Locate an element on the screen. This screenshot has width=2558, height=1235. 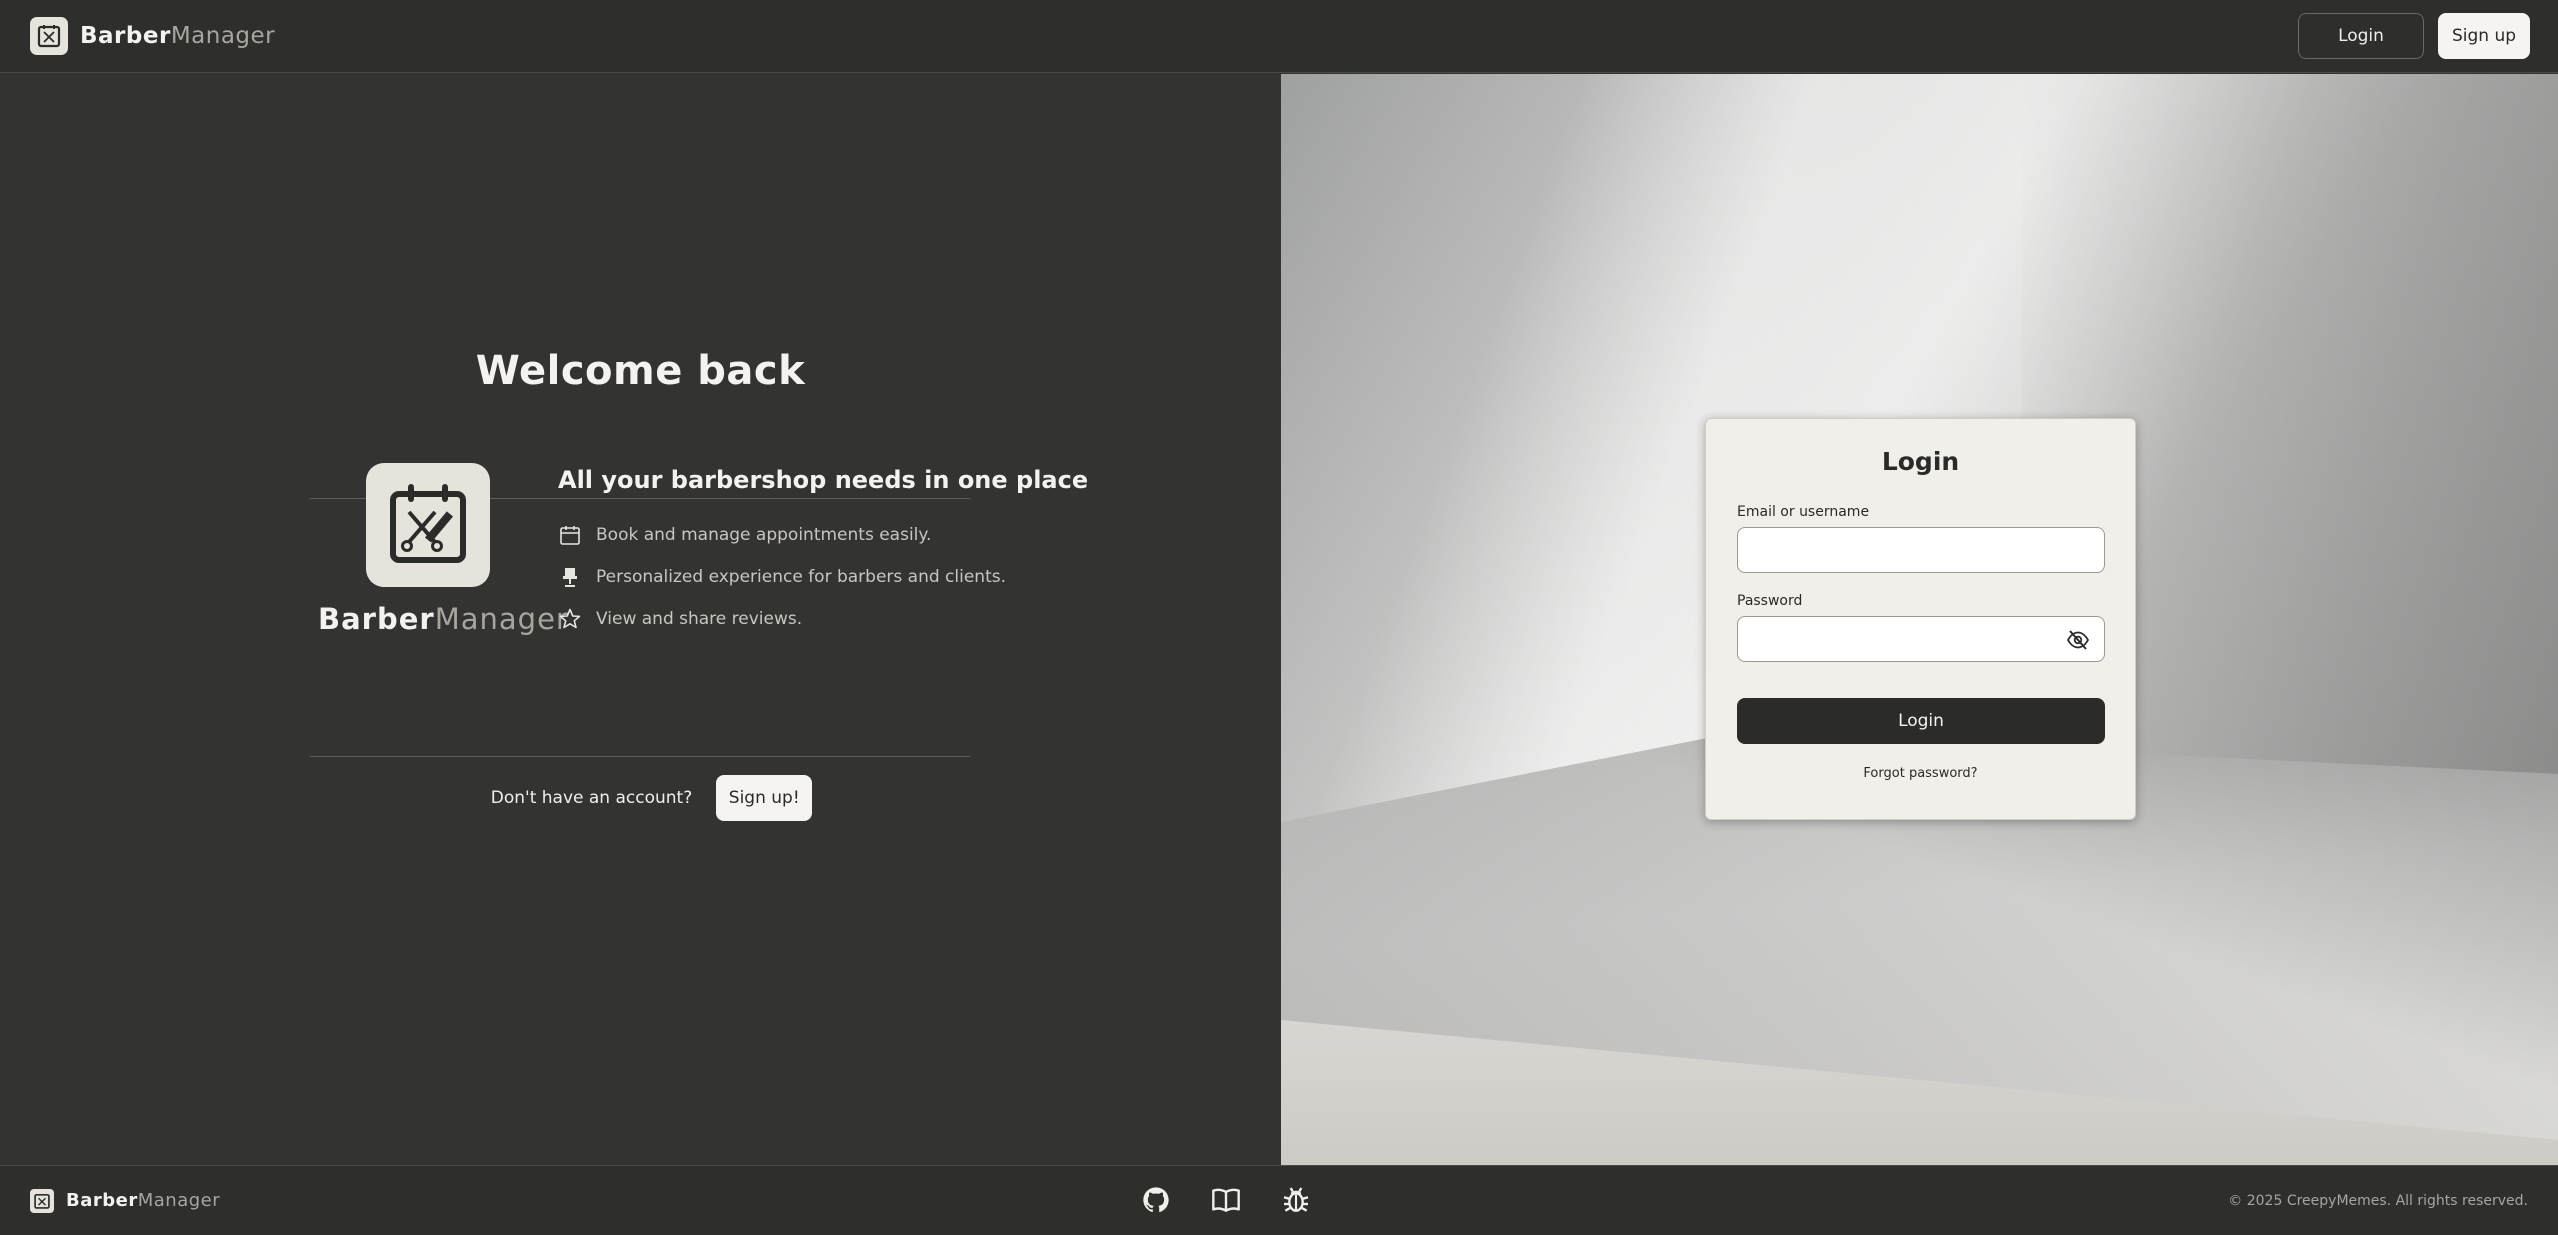
password-field is located at coordinates (1921, 639).